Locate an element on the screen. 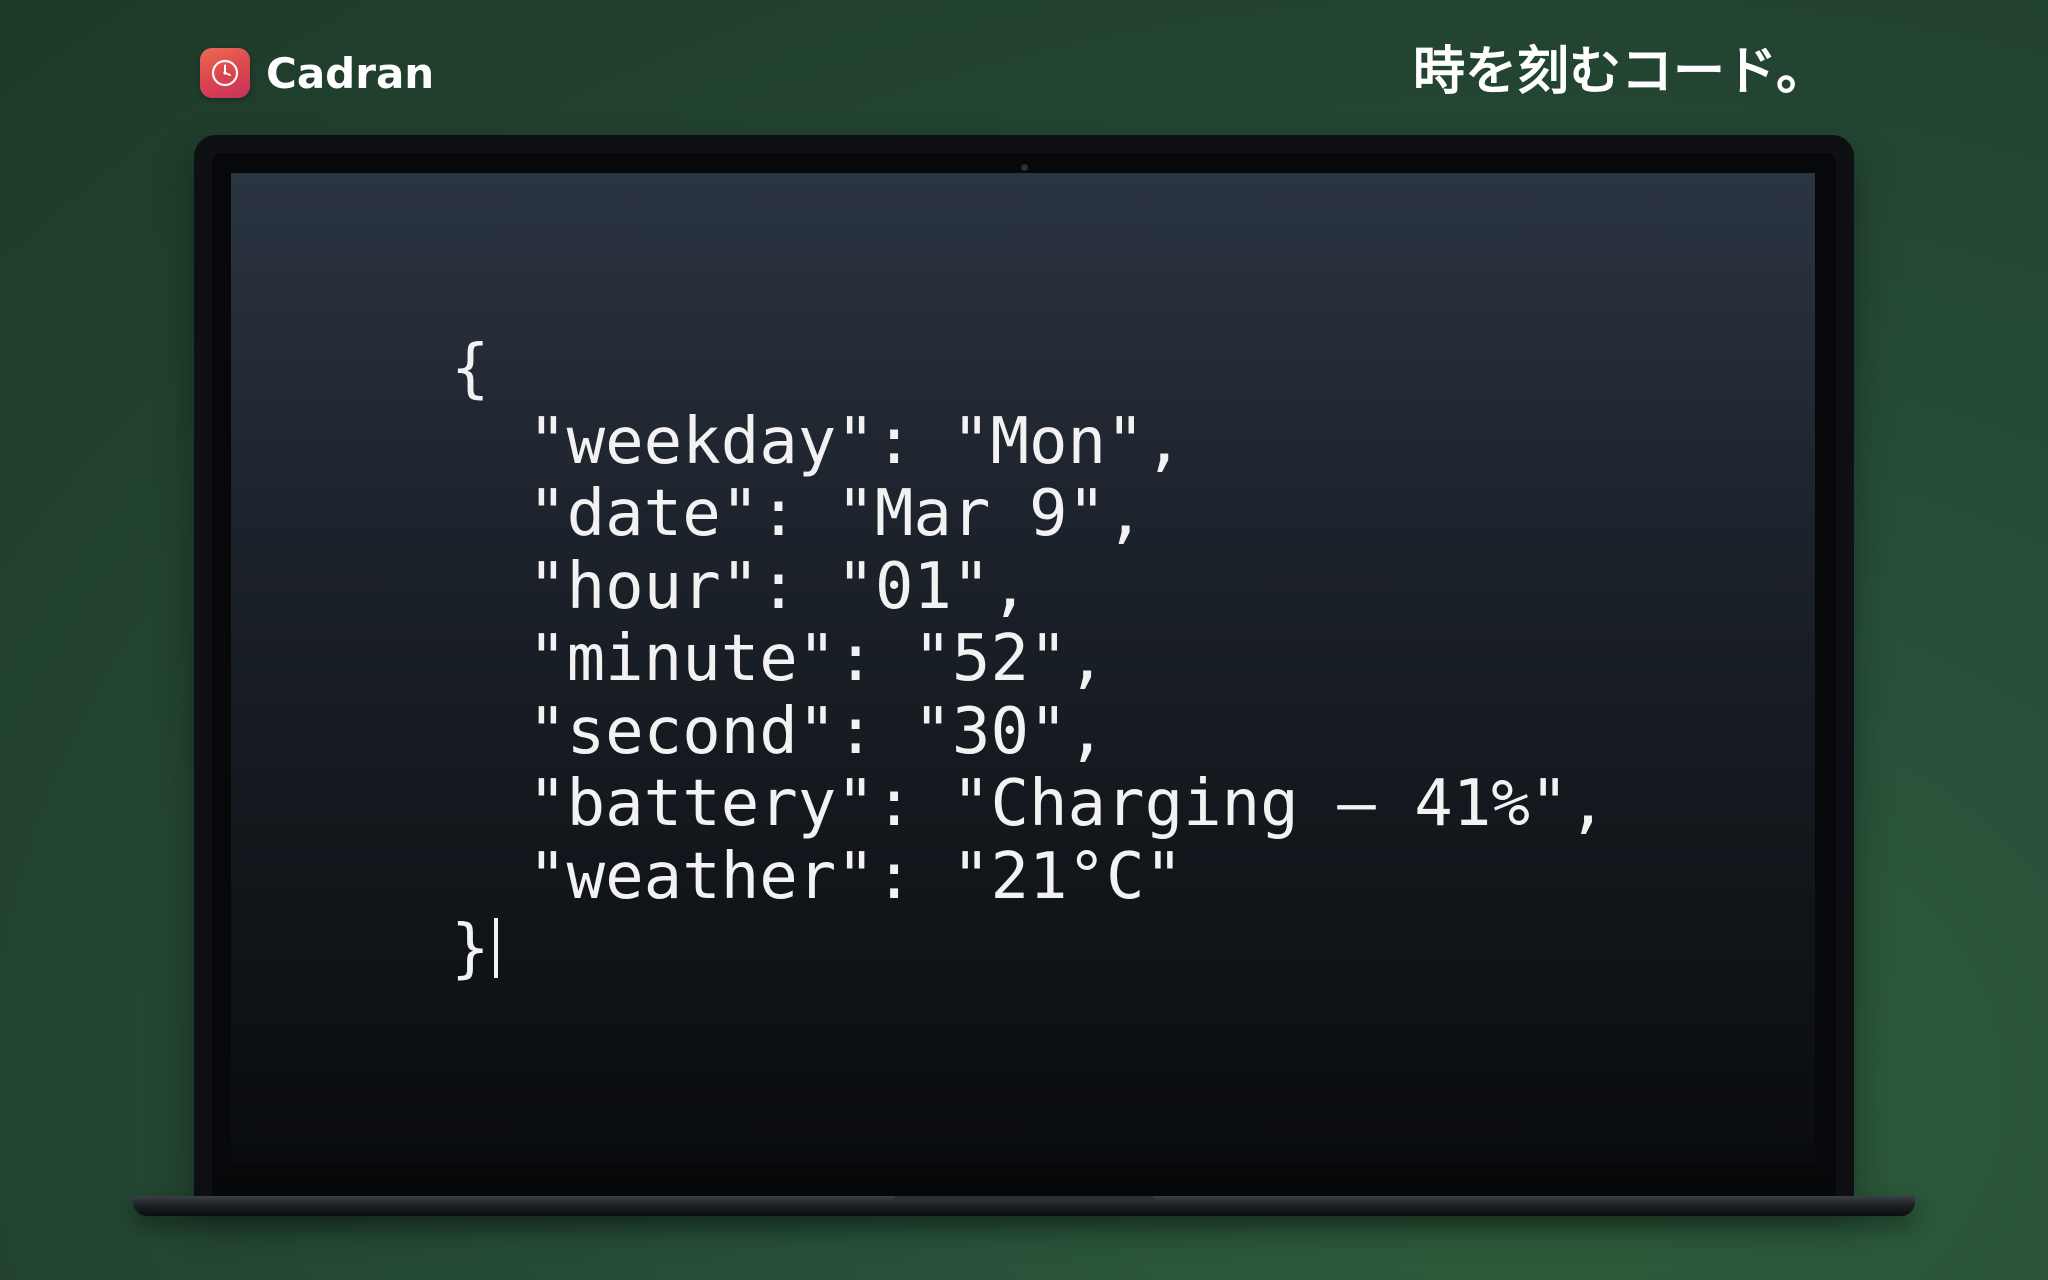 This screenshot has width=2048, height=1280. base-notch is located at coordinates (1024, 1199).